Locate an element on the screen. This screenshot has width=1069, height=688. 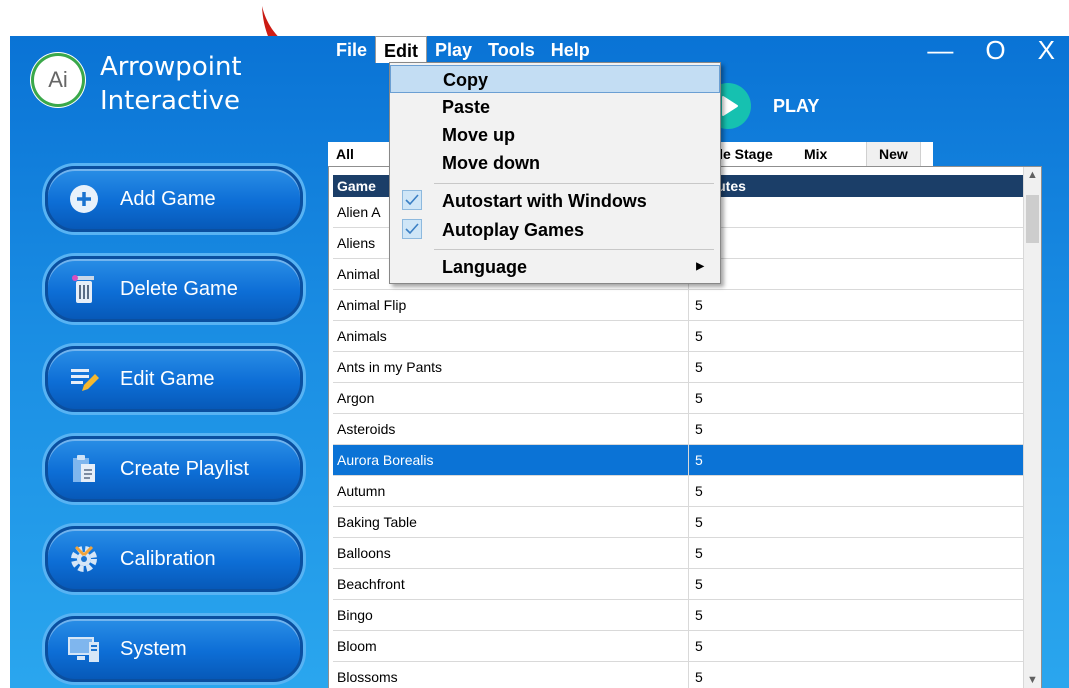
menu-file: File is located at coordinates (351, 49).